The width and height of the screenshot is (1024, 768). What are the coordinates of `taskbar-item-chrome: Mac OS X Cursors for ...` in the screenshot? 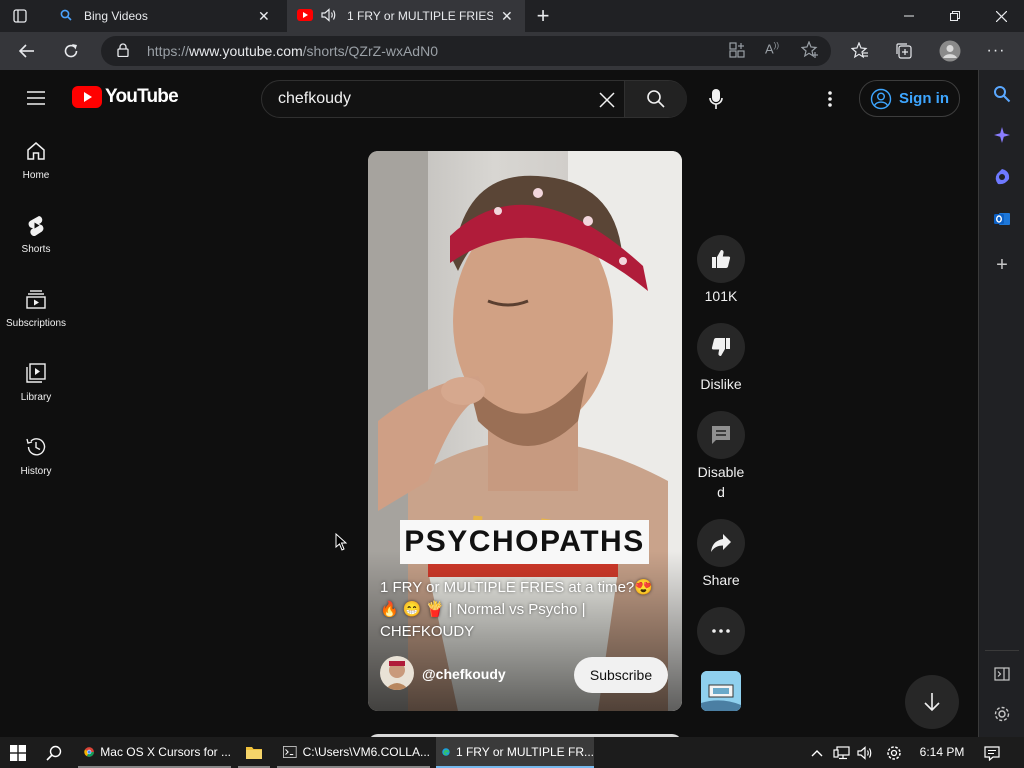 It's located at (154, 752).